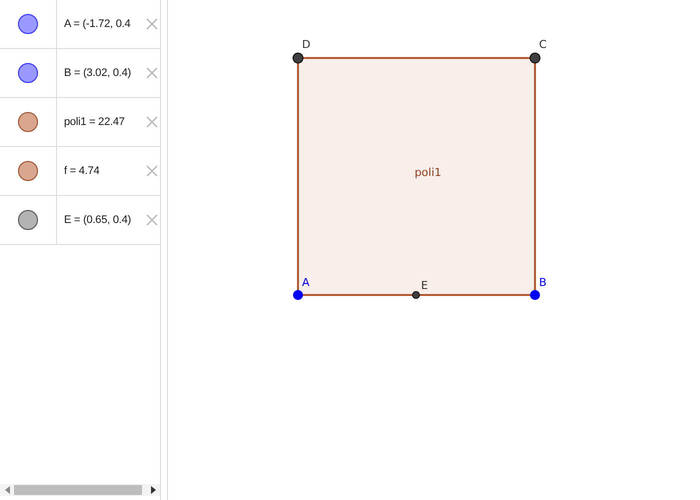 This screenshot has height=500, width=700. What do you see at coordinates (543, 282) in the screenshot?
I see `point-label: B` at bounding box center [543, 282].